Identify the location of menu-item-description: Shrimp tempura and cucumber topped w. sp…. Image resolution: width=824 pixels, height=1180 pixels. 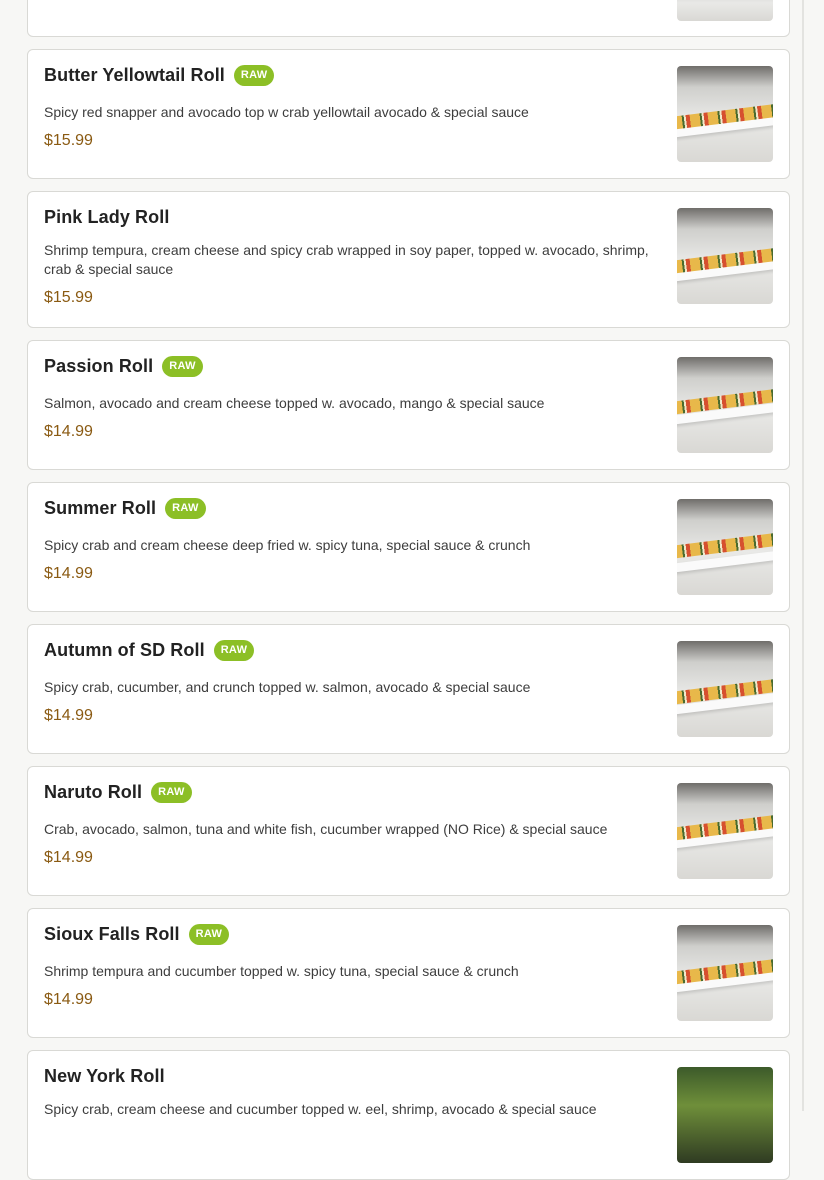
(281, 971).